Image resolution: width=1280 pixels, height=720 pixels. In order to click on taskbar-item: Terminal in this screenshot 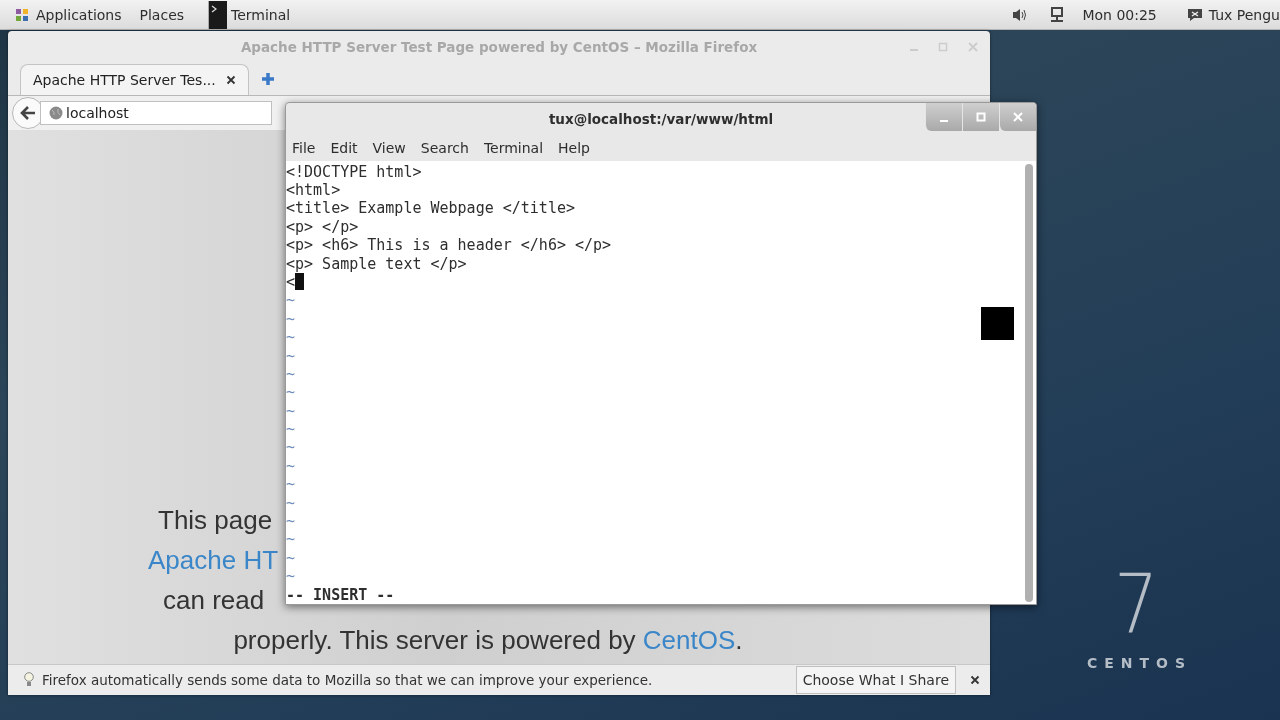, I will do `click(249, 14)`.